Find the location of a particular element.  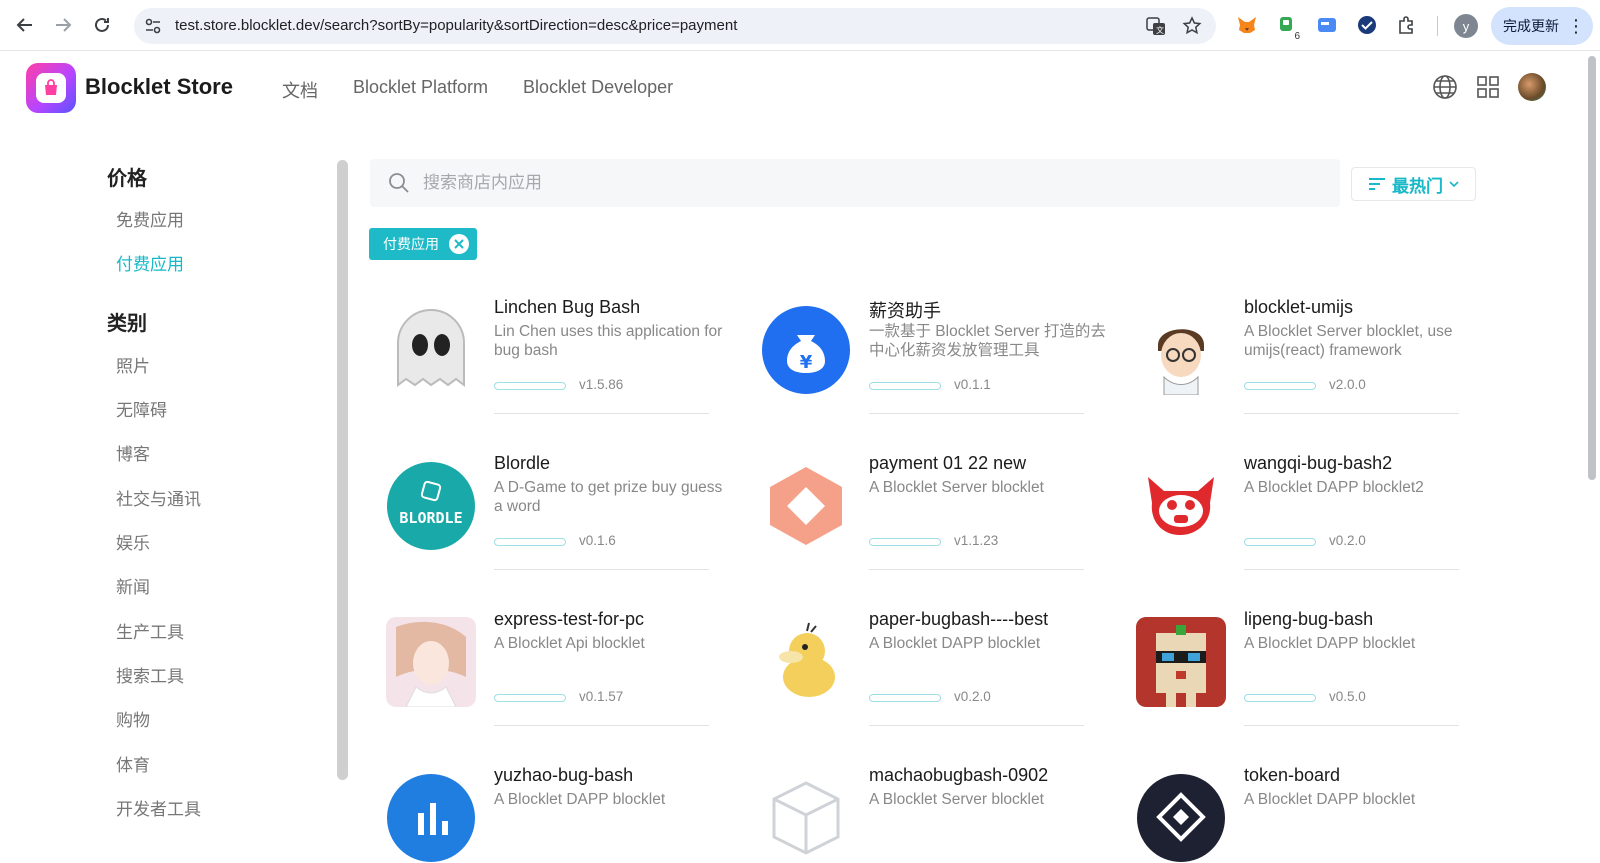

category-photos: 照片 is located at coordinates (133, 364).